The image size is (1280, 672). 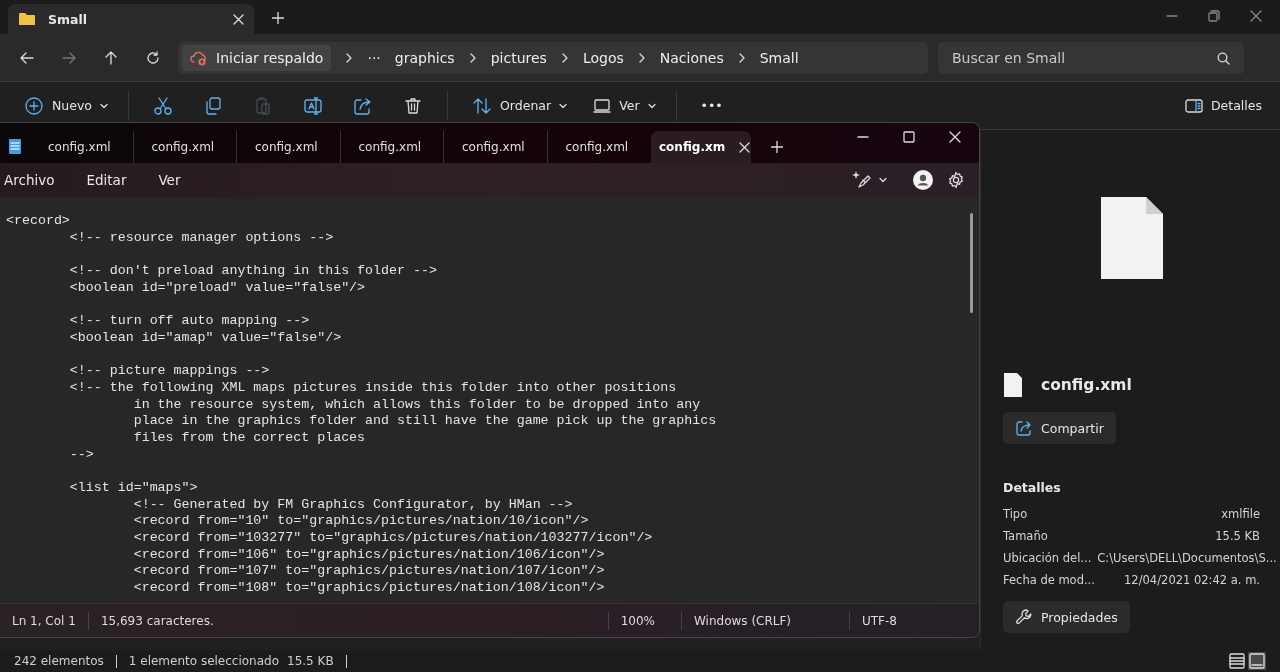 What do you see at coordinates (213, 105) in the screenshot?
I see `copy-icon` at bounding box center [213, 105].